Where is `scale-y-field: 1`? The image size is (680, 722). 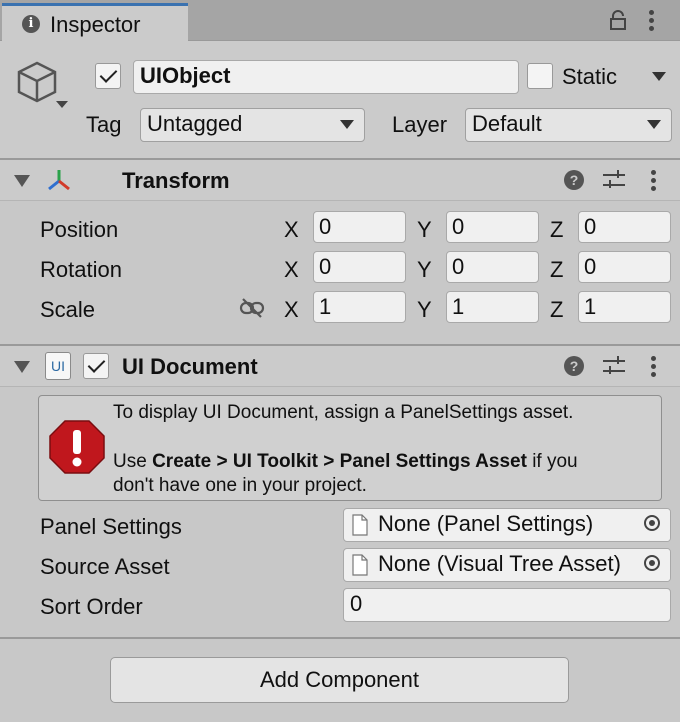 scale-y-field: 1 is located at coordinates (492, 307).